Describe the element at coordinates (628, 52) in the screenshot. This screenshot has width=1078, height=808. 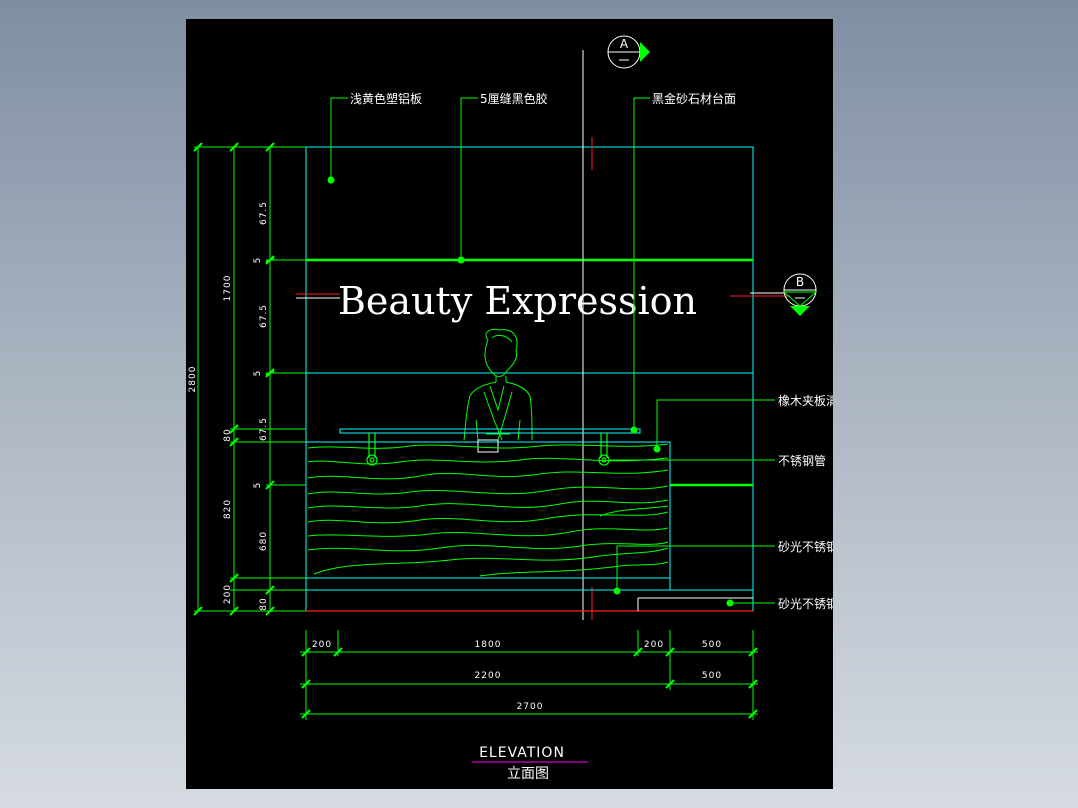
I see `section-mark-a: A` at that location.